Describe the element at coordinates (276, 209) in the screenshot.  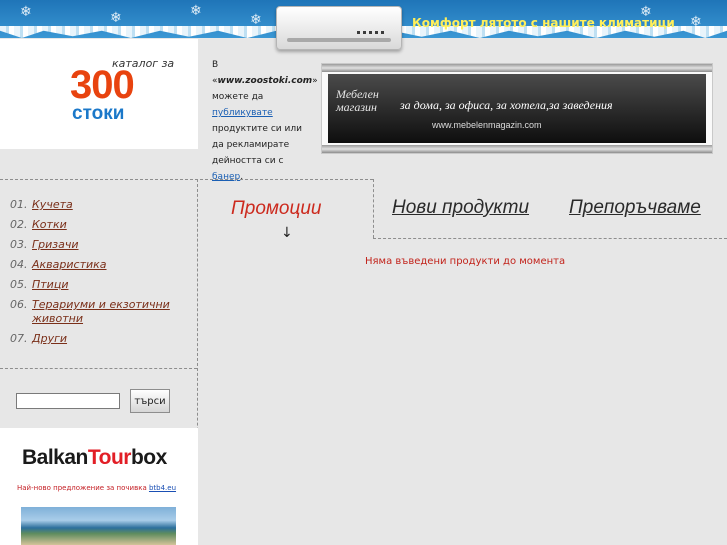
I see `tab-promotions: Промоции` at that location.